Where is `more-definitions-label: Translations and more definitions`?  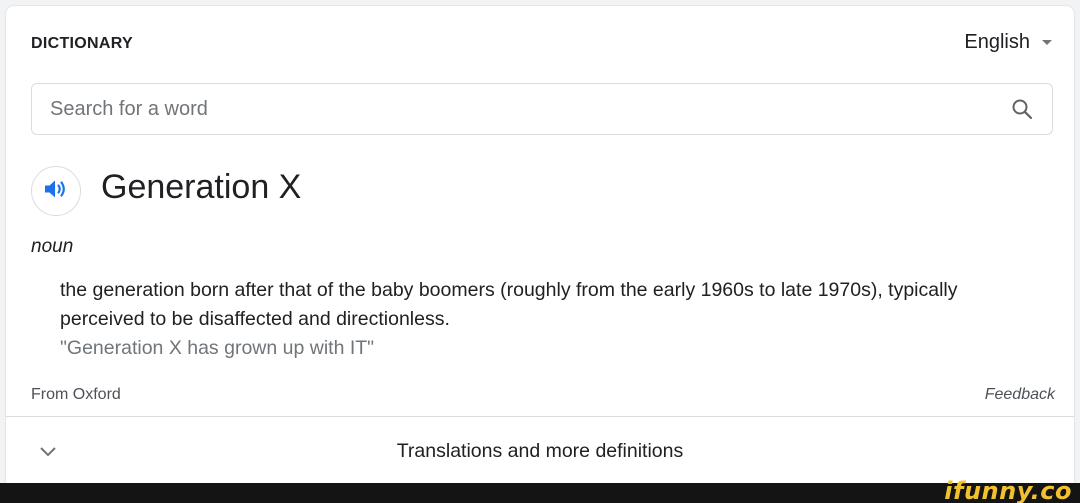 more-definitions-label: Translations and more definitions is located at coordinates (540, 451).